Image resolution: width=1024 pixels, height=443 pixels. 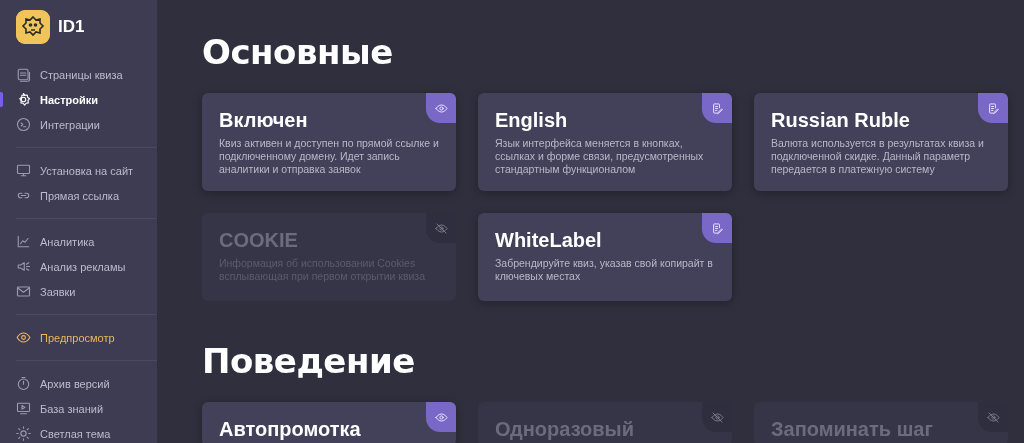 What do you see at coordinates (23, 124) in the screenshot?
I see `terminal-circle-icon` at bounding box center [23, 124].